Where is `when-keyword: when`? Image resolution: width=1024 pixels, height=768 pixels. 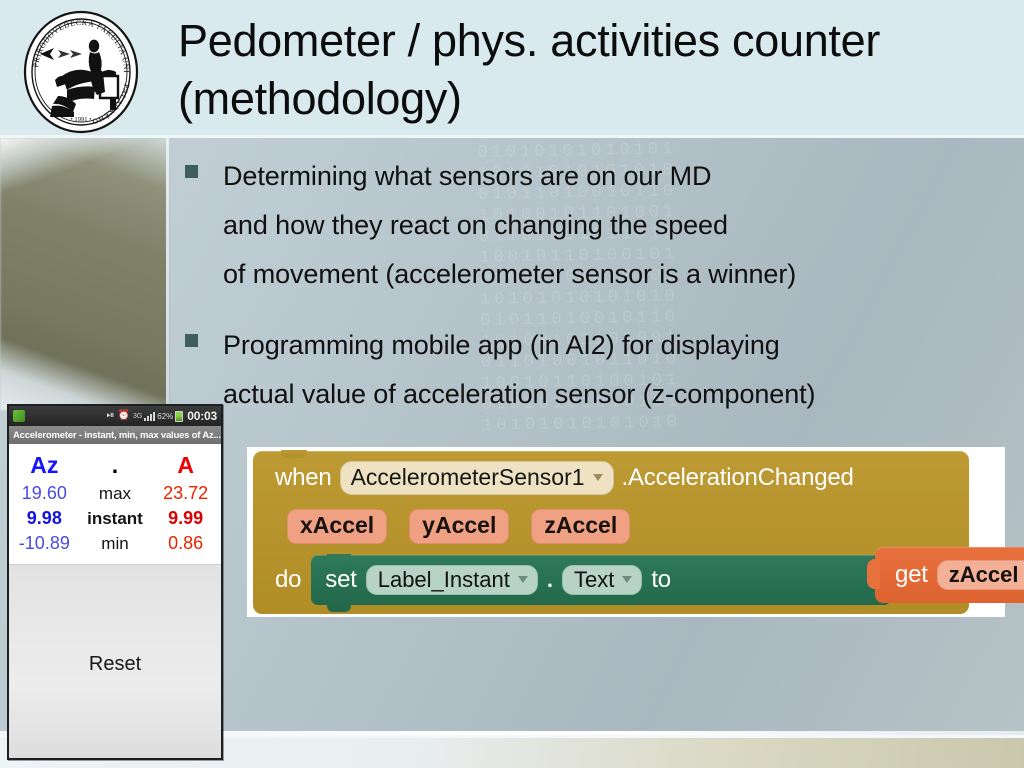 when-keyword: when is located at coordinates (303, 478).